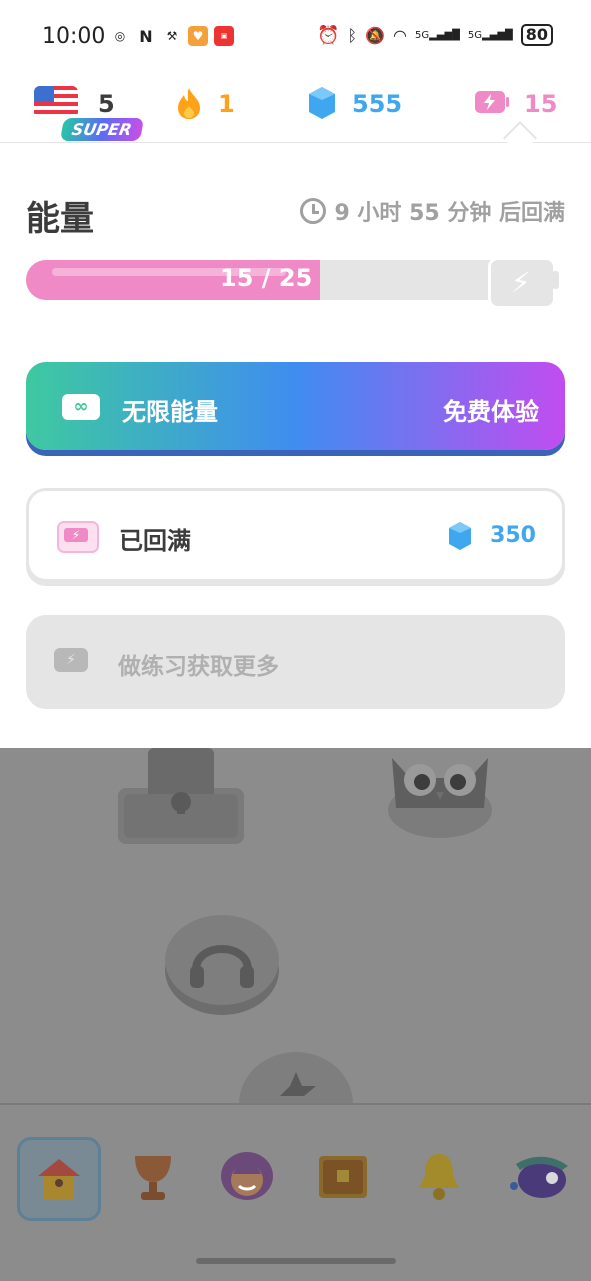 Image resolution: width=591 pixels, height=1281 pixels. Describe the element at coordinates (106, 104) in the screenshot. I see `language-count: 5` at that location.